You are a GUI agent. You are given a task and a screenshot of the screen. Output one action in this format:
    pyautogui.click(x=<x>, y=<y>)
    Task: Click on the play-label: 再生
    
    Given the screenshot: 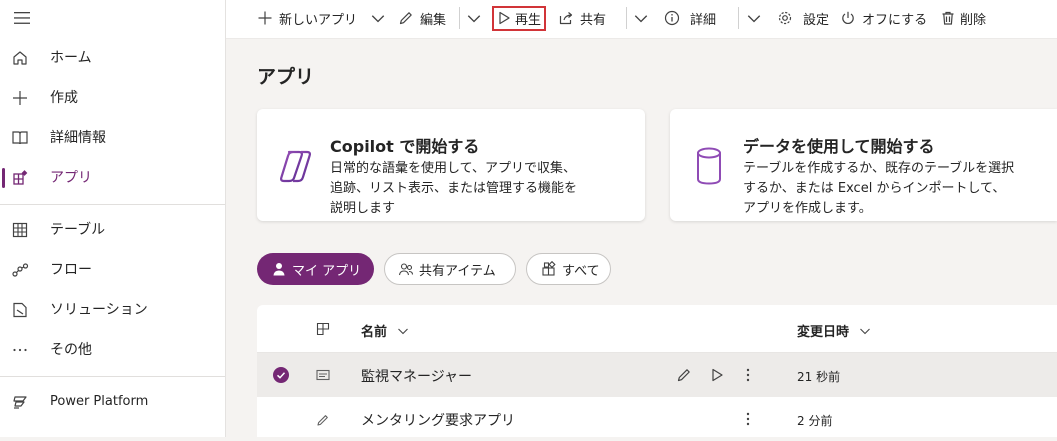 What is the action you would take?
    pyautogui.click(x=528, y=20)
    